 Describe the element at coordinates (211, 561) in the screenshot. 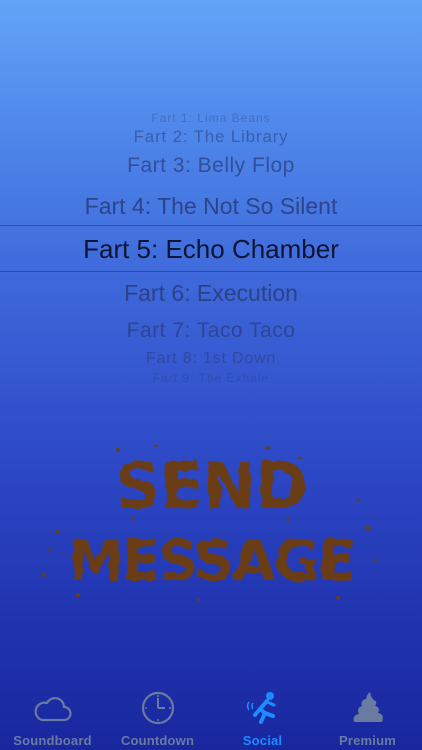

I see `message-label: MESSAGE` at that location.